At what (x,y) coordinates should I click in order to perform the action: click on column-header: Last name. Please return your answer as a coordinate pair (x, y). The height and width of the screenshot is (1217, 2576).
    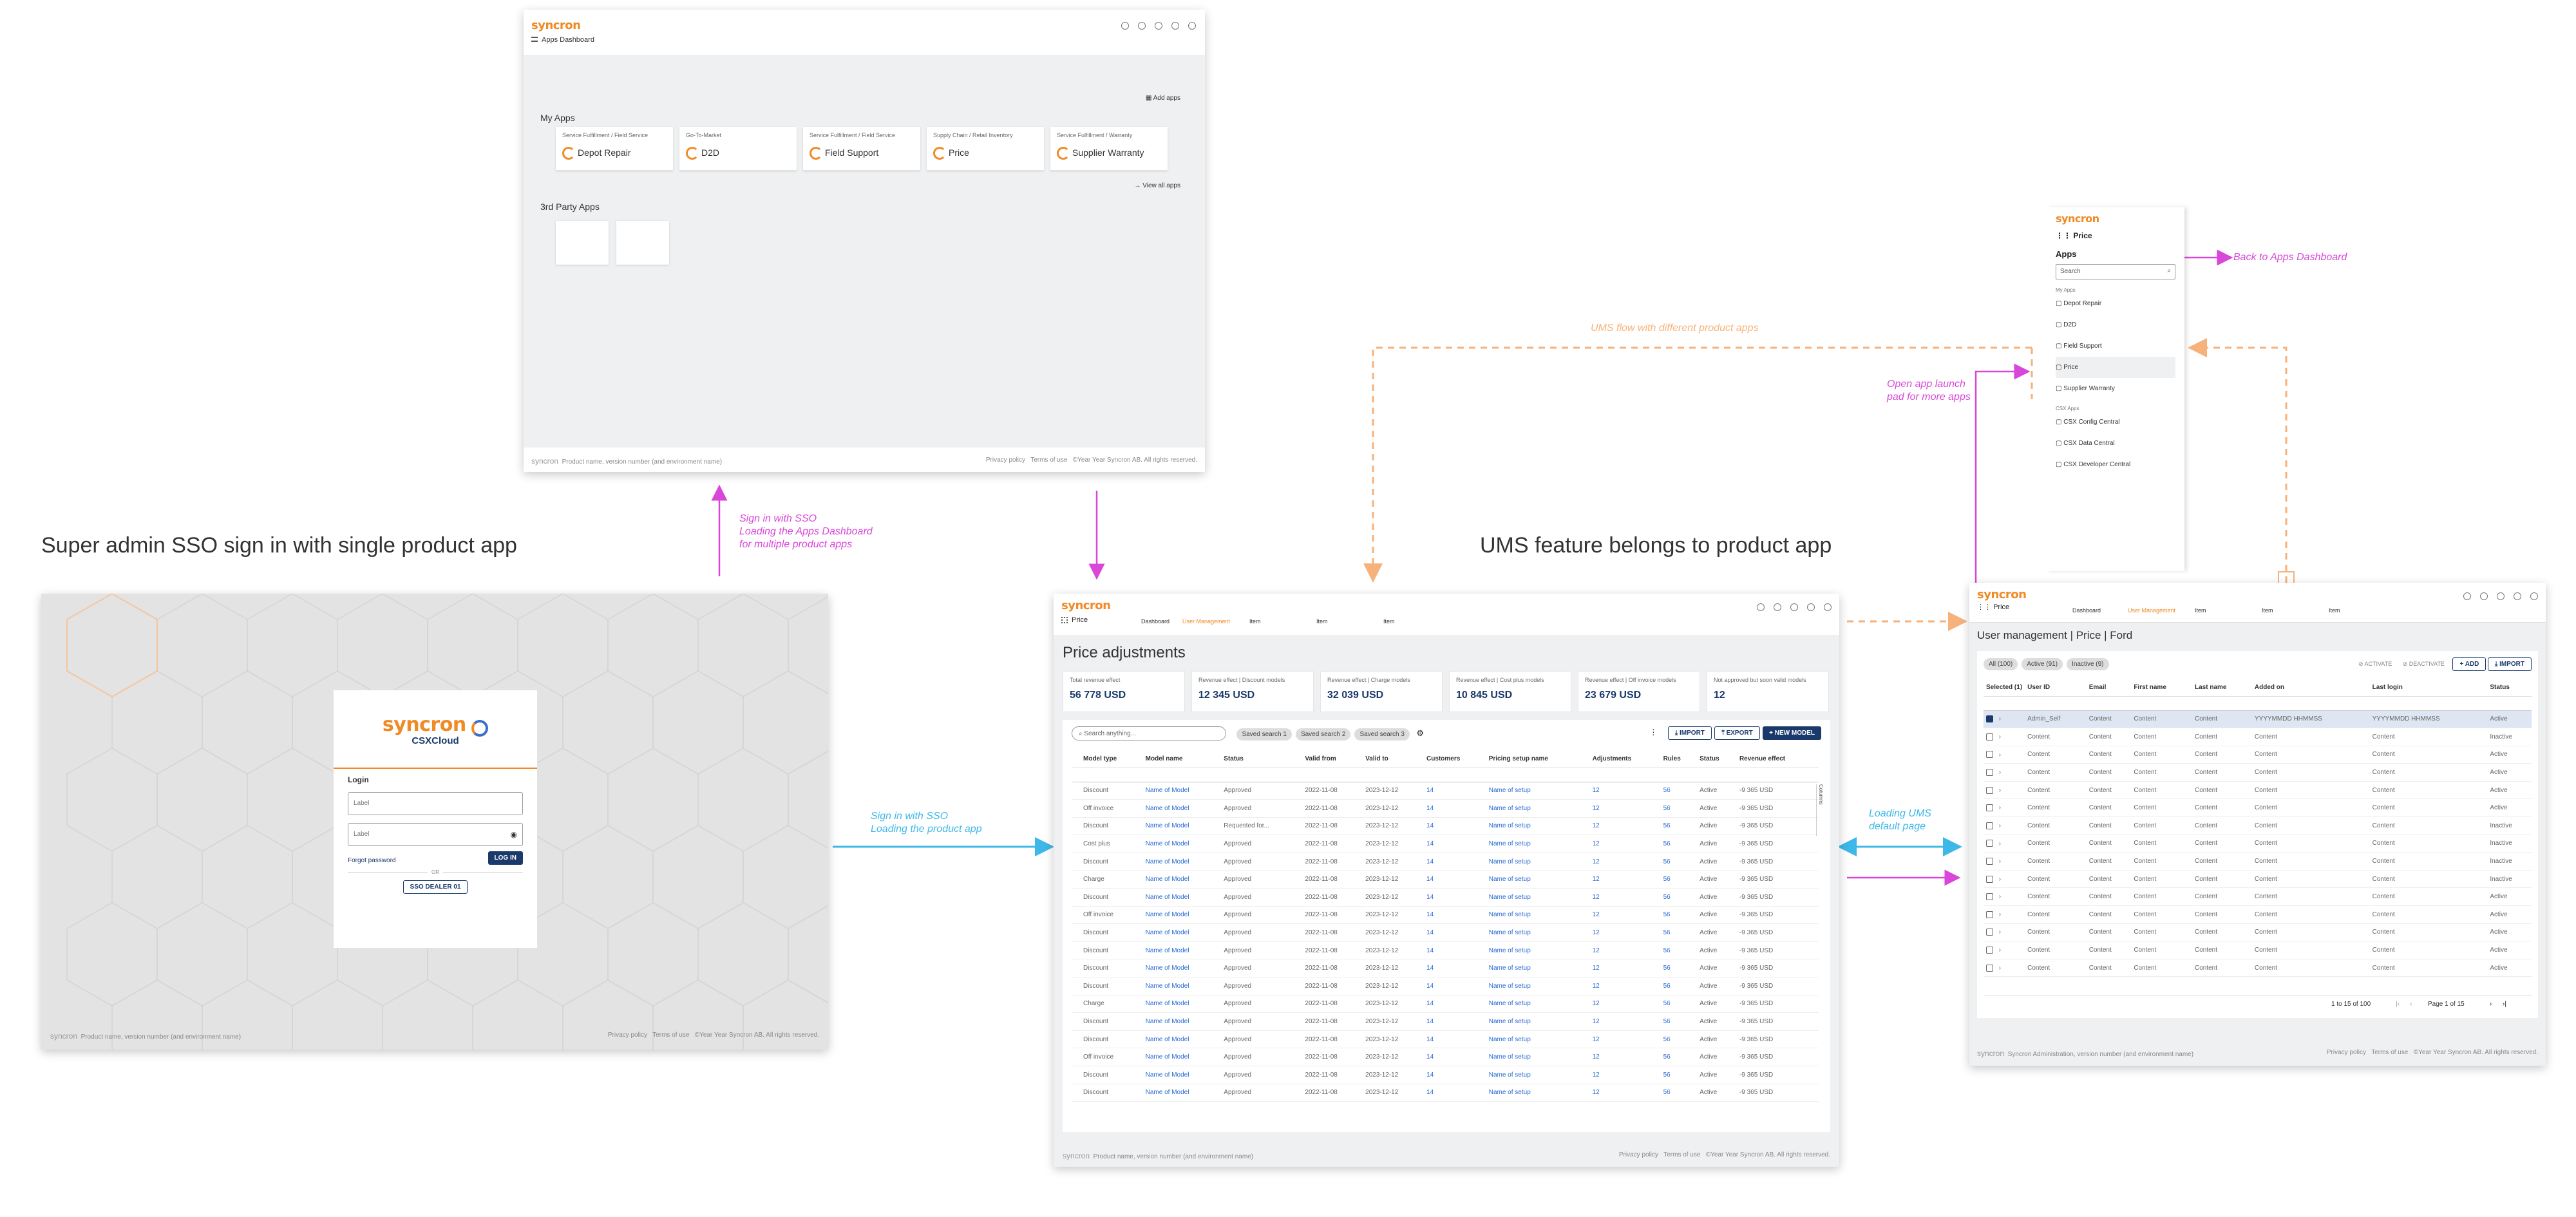
    Looking at the image, I should click on (2222, 688).